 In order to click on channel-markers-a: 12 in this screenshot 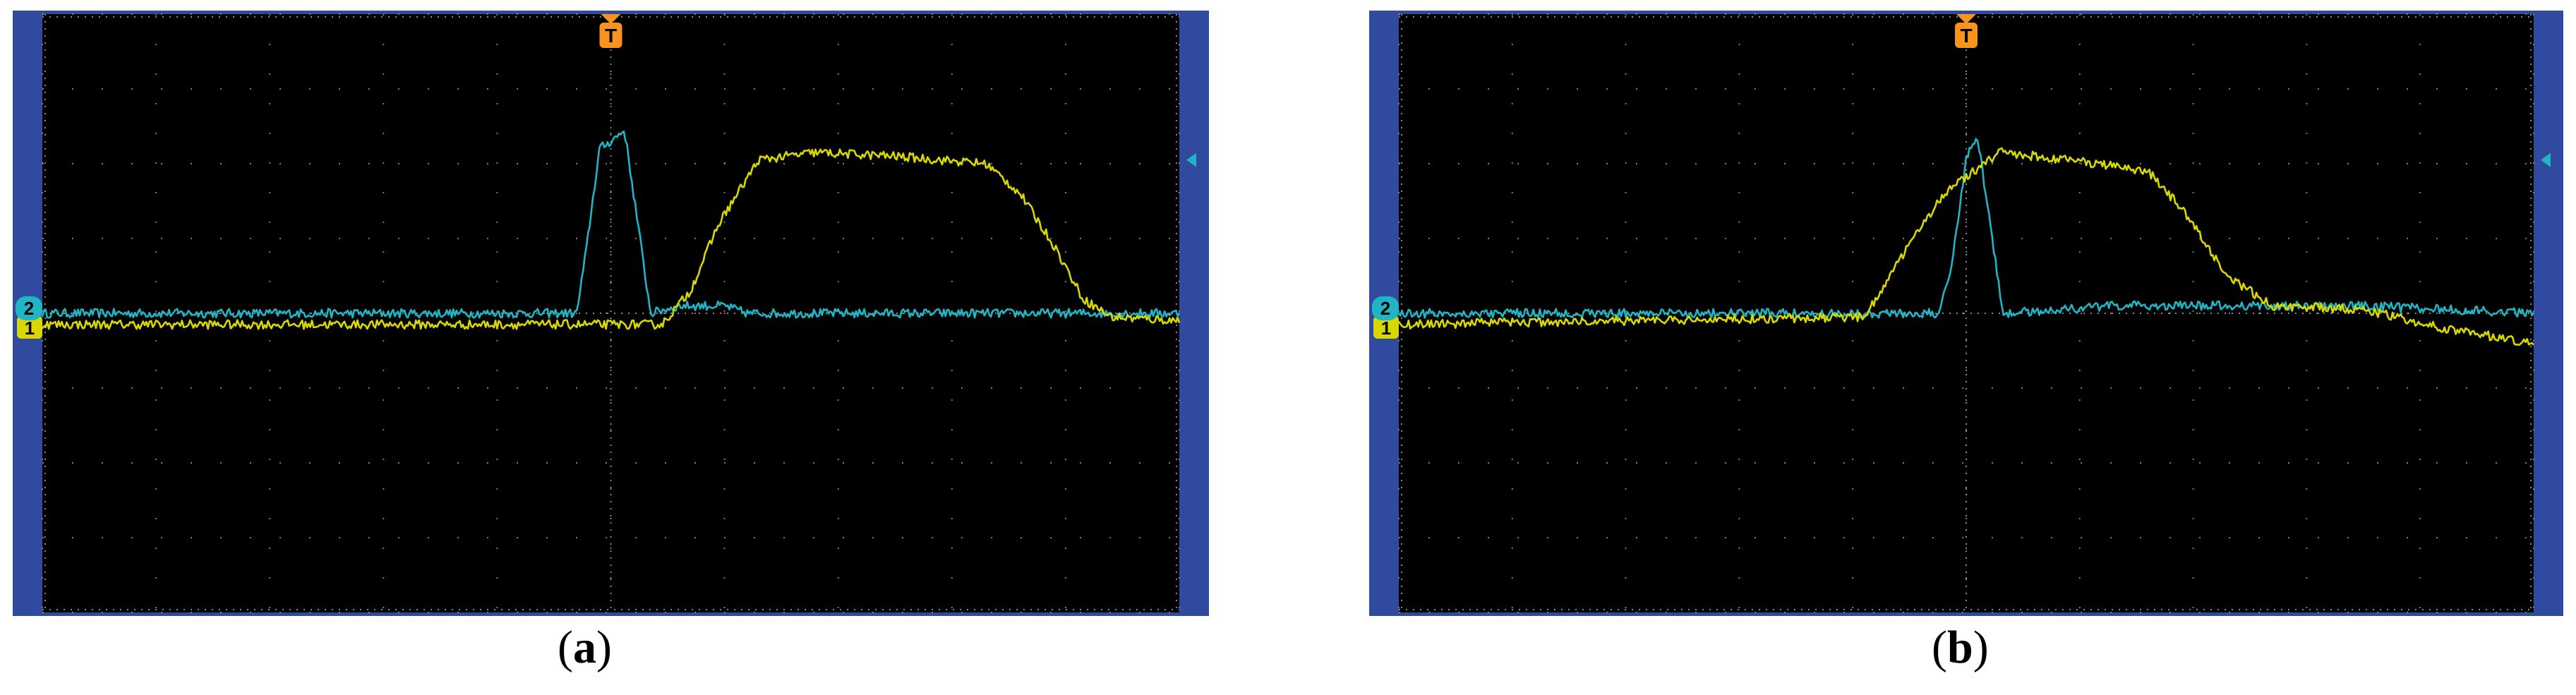, I will do `click(29, 317)`.